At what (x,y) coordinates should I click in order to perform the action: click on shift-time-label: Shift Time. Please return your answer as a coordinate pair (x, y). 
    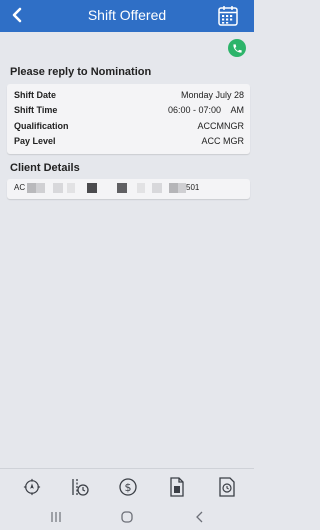
    Looking at the image, I should click on (36, 110).